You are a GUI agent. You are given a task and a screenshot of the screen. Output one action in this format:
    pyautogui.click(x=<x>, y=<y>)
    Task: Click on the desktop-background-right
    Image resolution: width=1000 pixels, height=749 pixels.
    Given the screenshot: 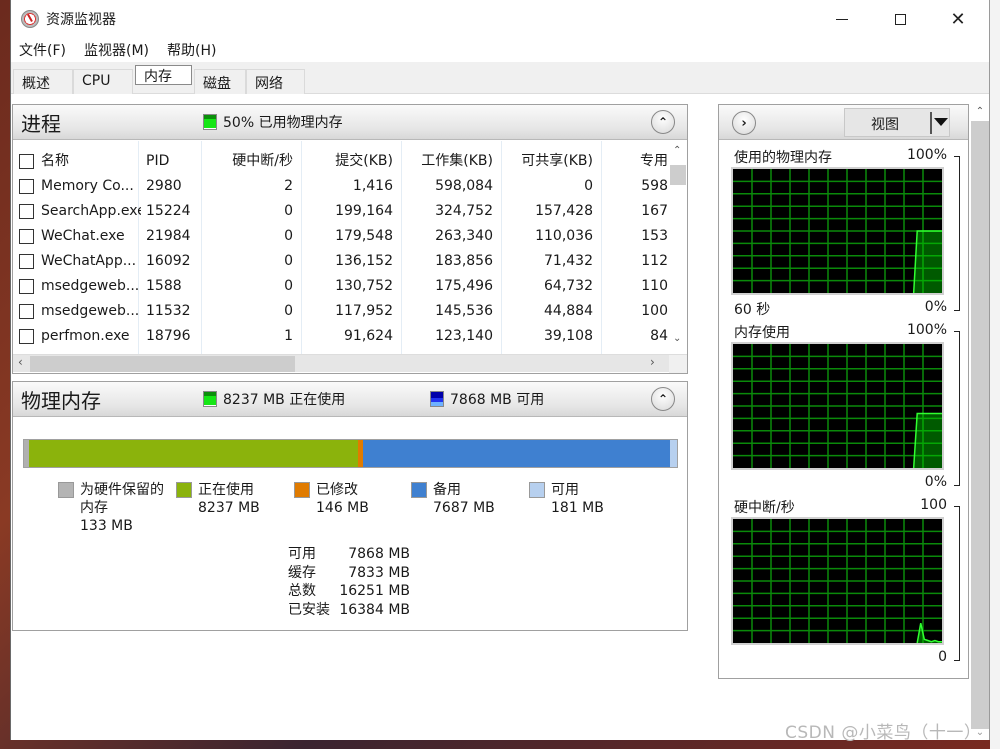 What is the action you would take?
    pyautogui.click(x=995, y=374)
    